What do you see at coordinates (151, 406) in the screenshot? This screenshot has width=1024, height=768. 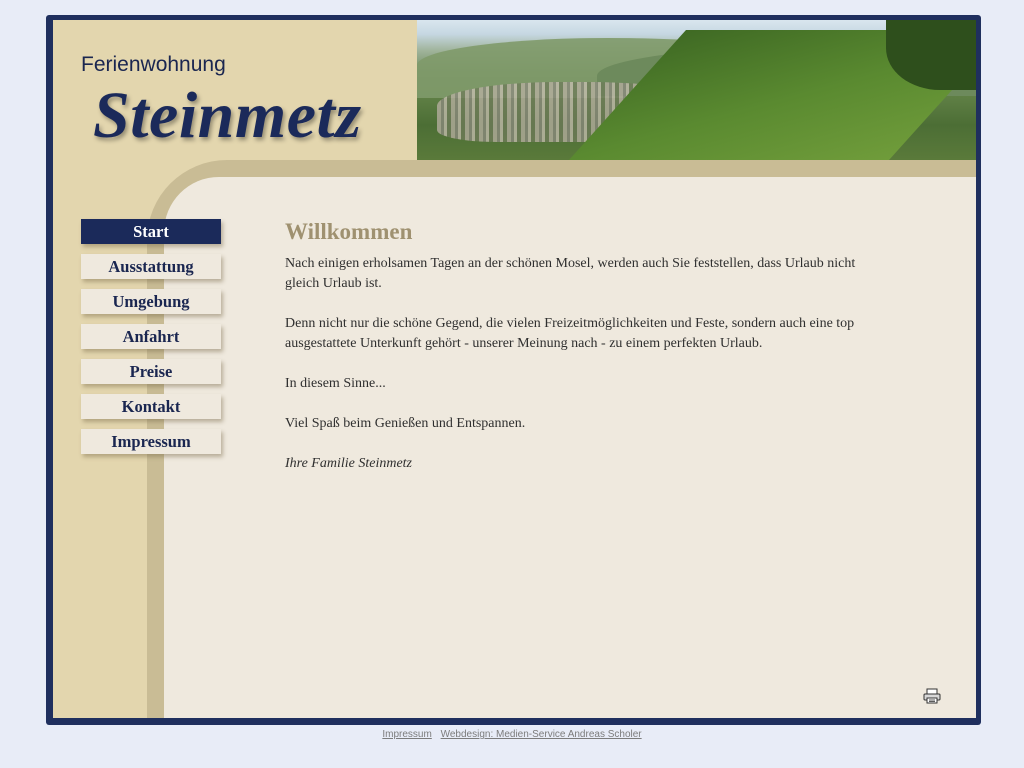 I see `nav-item-kontakt: Kontakt` at bounding box center [151, 406].